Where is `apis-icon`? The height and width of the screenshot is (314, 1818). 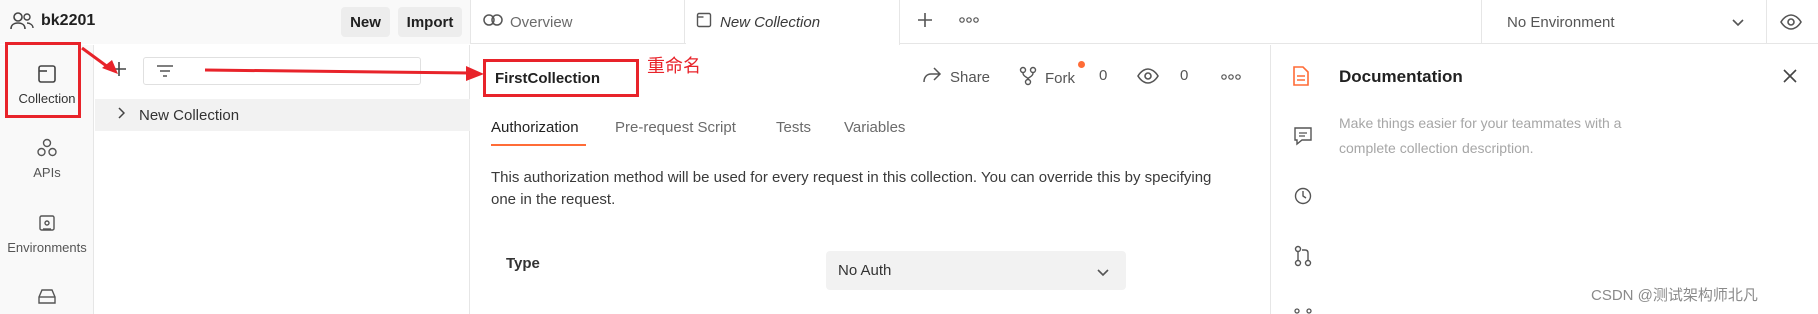 apis-icon is located at coordinates (47, 148).